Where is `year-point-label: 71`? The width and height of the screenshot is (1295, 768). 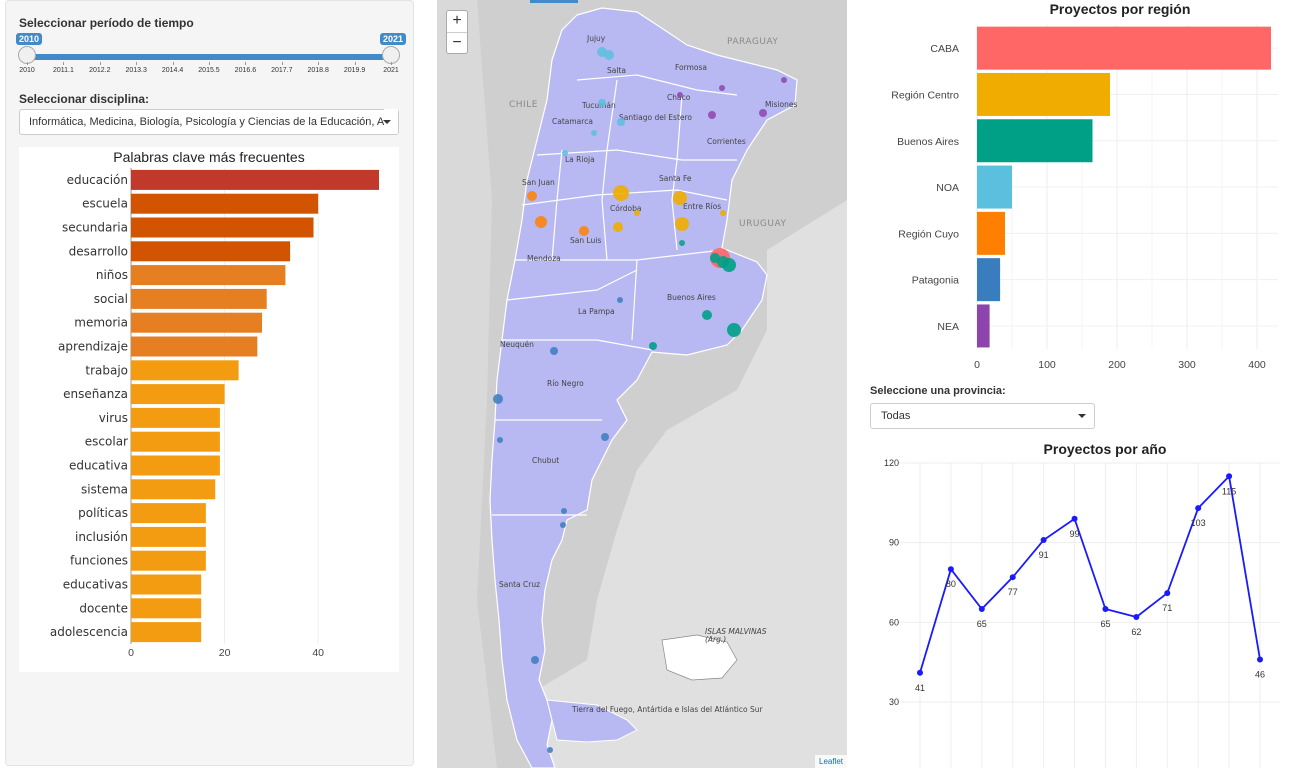 year-point-label: 71 is located at coordinates (1167, 608).